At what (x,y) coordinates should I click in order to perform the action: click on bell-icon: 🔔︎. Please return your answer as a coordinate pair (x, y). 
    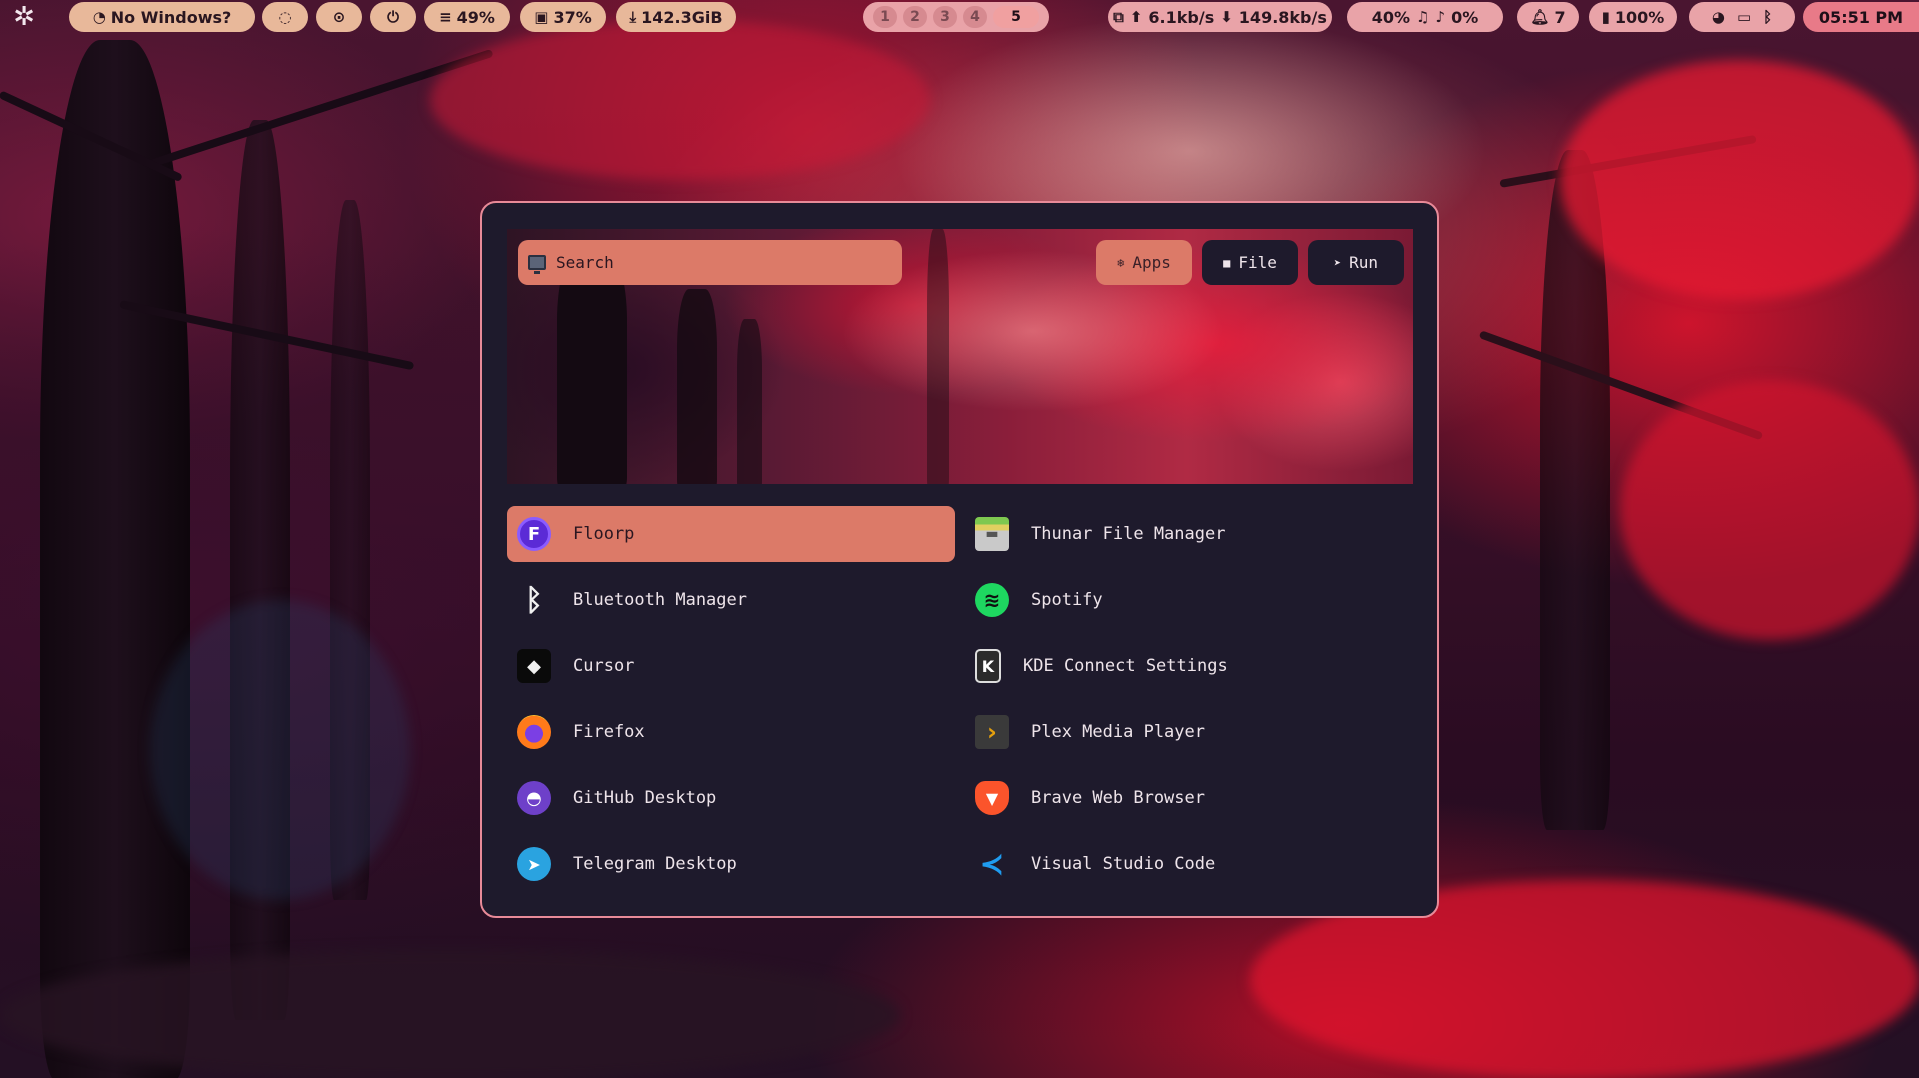
    Looking at the image, I should click on (1540, 16).